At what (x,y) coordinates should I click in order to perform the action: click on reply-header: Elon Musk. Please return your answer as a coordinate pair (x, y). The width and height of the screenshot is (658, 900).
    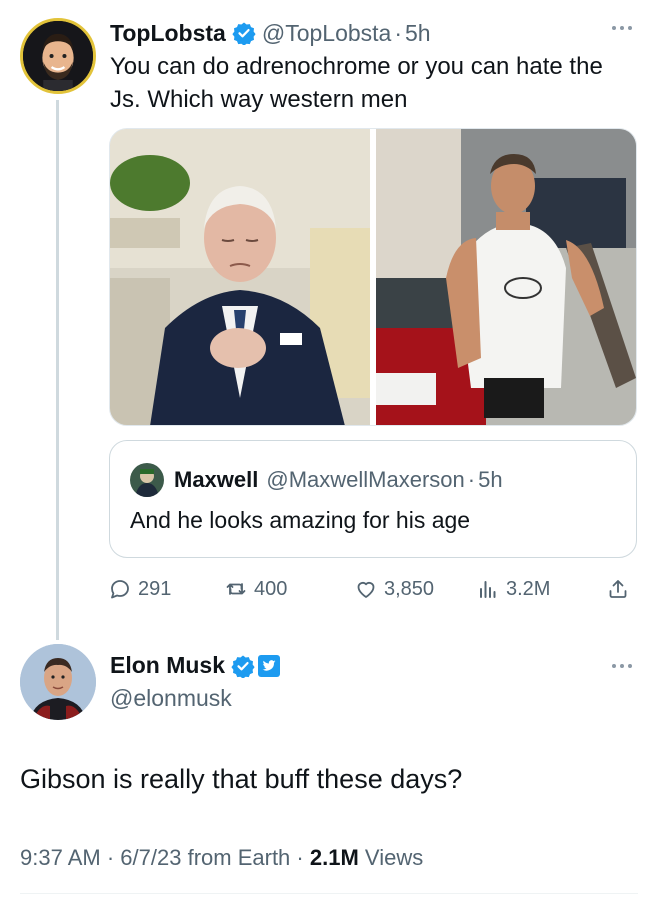
    Looking at the image, I should click on (195, 665).